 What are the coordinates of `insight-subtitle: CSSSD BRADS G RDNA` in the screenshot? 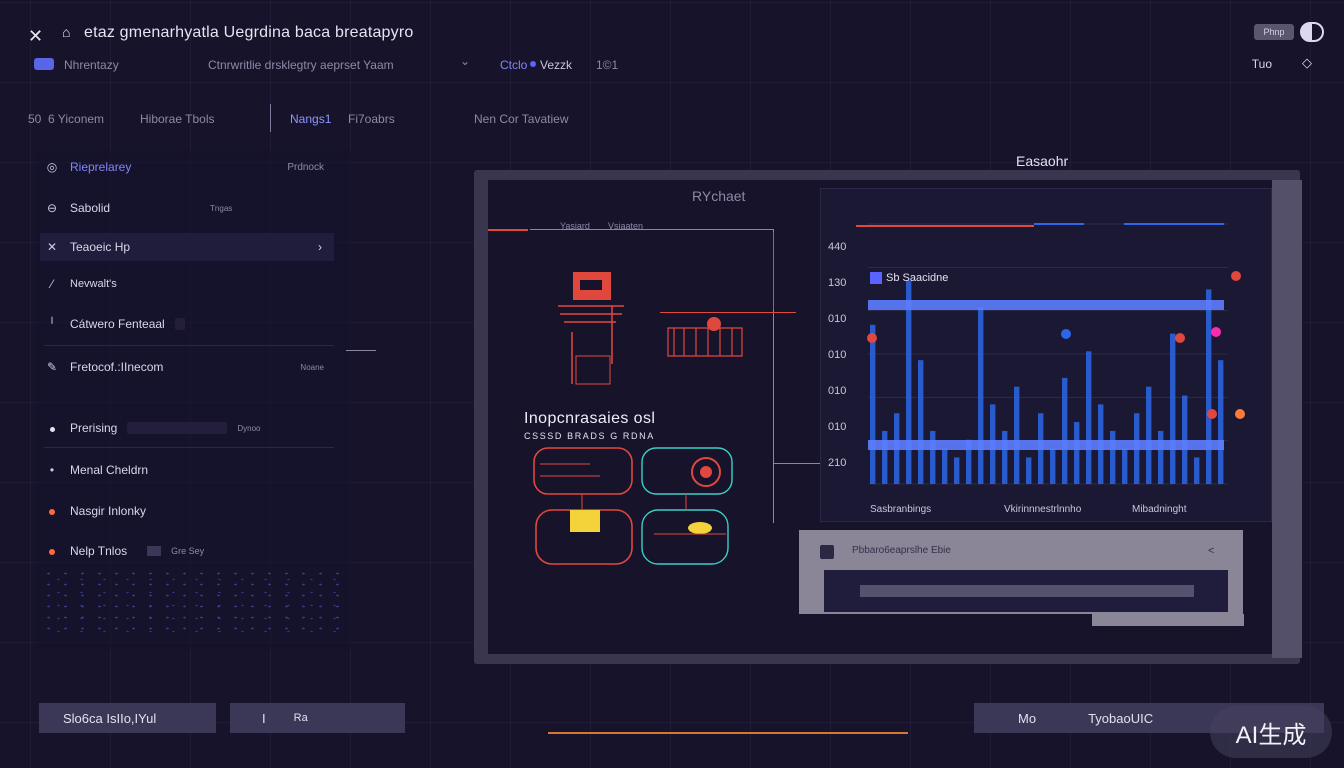 It's located at (589, 436).